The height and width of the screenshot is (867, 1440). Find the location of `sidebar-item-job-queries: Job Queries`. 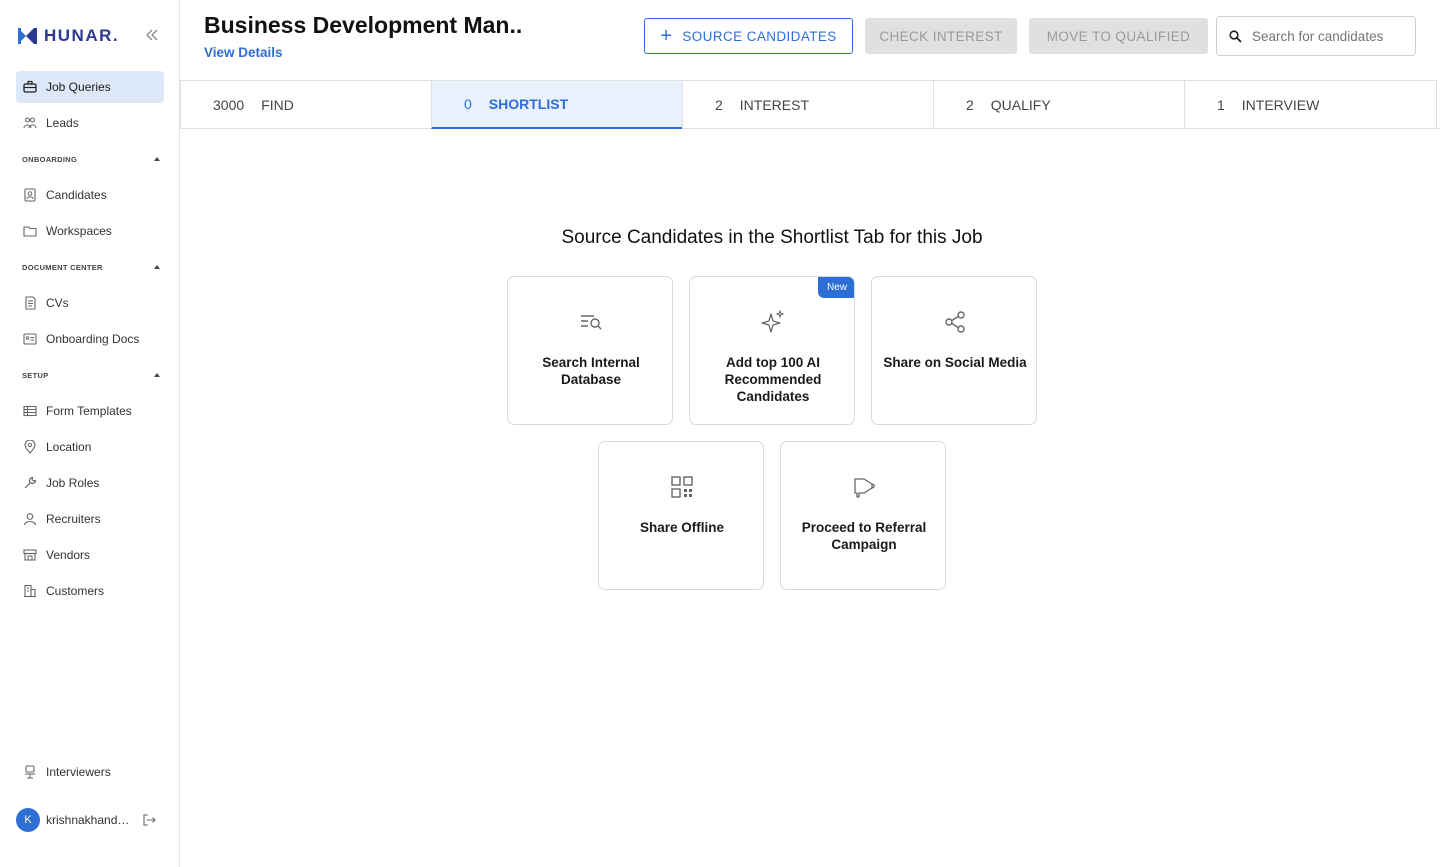

sidebar-item-job-queries: Job Queries is located at coordinates (90, 87).